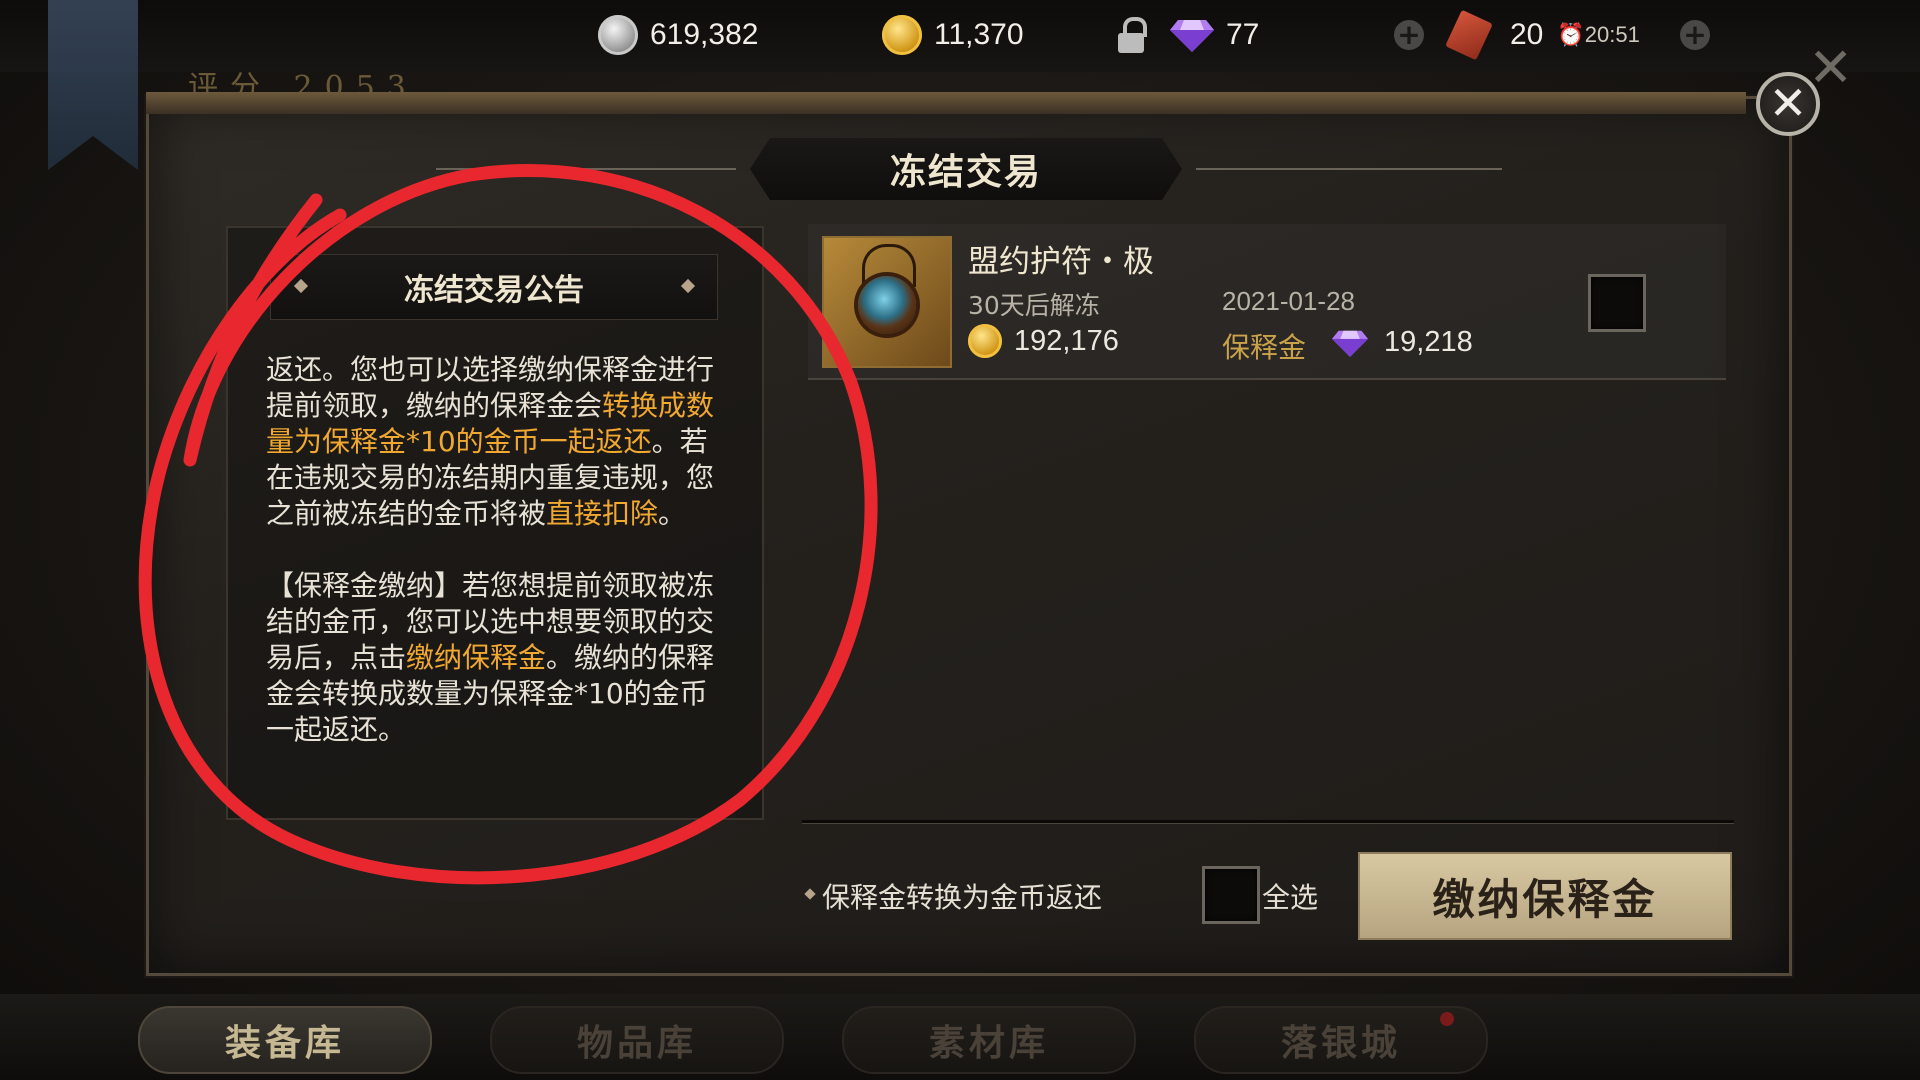 This screenshot has height=1080, width=1920. Describe the element at coordinates (476, 657) in the screenshot. I see `notice-highlight: 缴纳保释金` at that location.